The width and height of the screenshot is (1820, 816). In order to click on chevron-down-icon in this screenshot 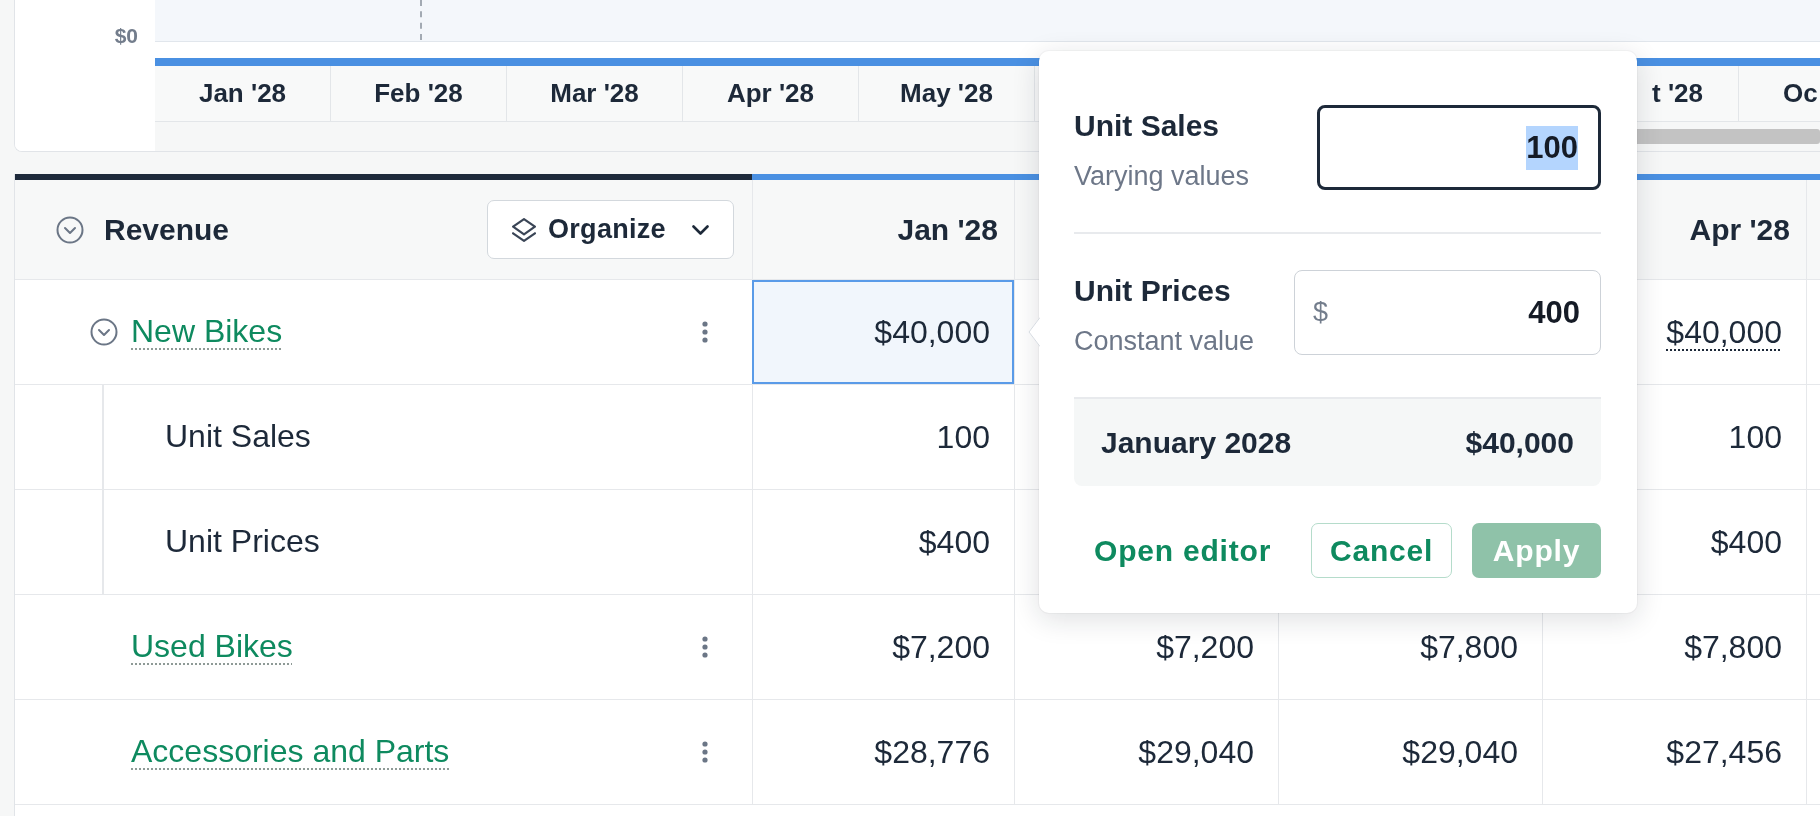, I will do `click(700, 229)`.